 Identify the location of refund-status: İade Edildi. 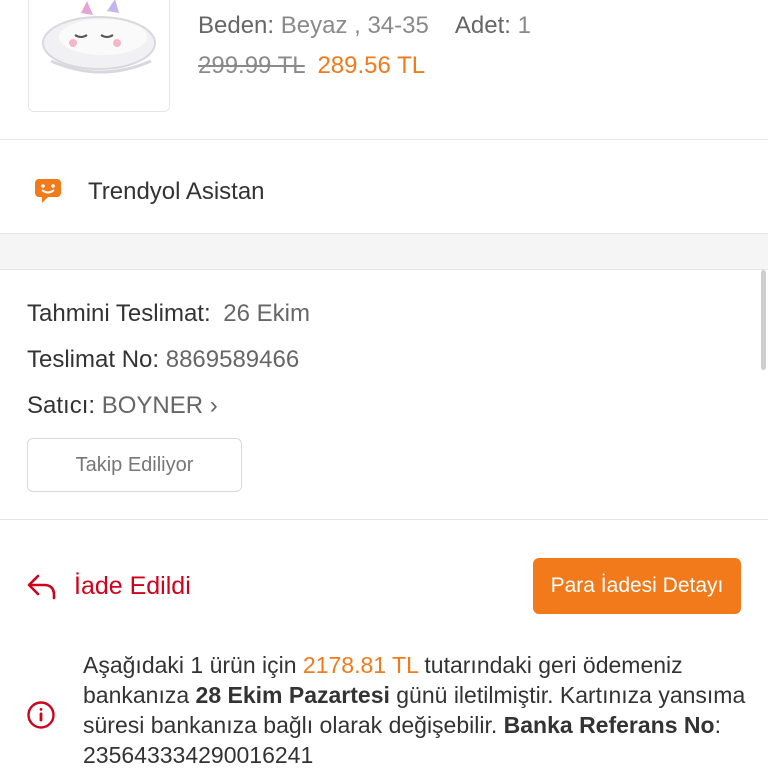
(132, 586).